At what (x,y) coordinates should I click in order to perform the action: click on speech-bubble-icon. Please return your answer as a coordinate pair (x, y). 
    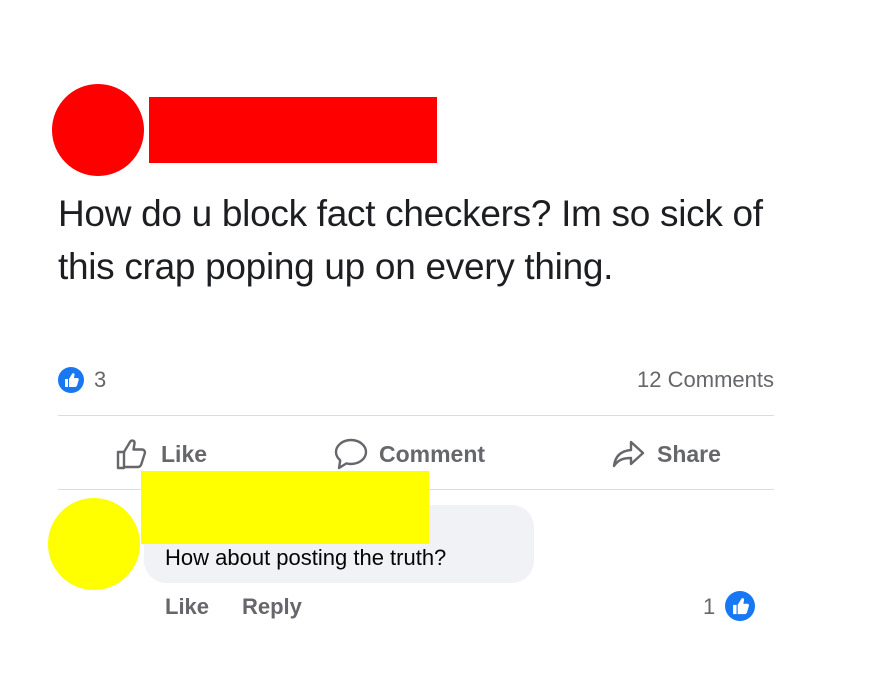
    Looking at the image, I should click on (351, 454).